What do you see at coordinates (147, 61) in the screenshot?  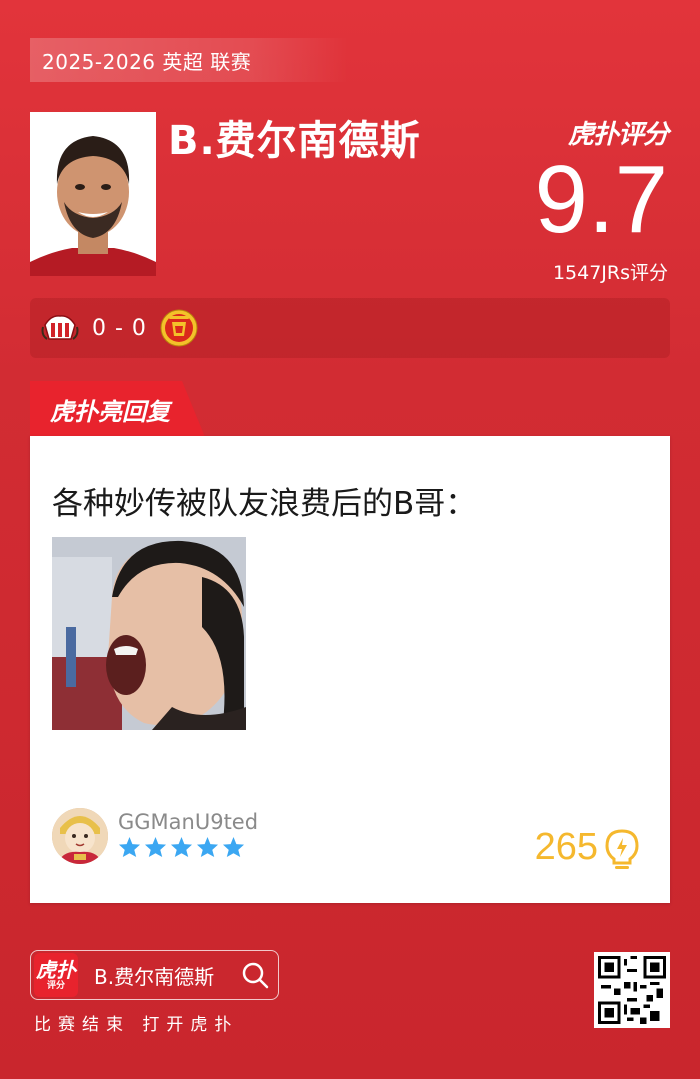 I see `season-text: 2025-2026 英超 联赛` at bounding box center [147, 61].